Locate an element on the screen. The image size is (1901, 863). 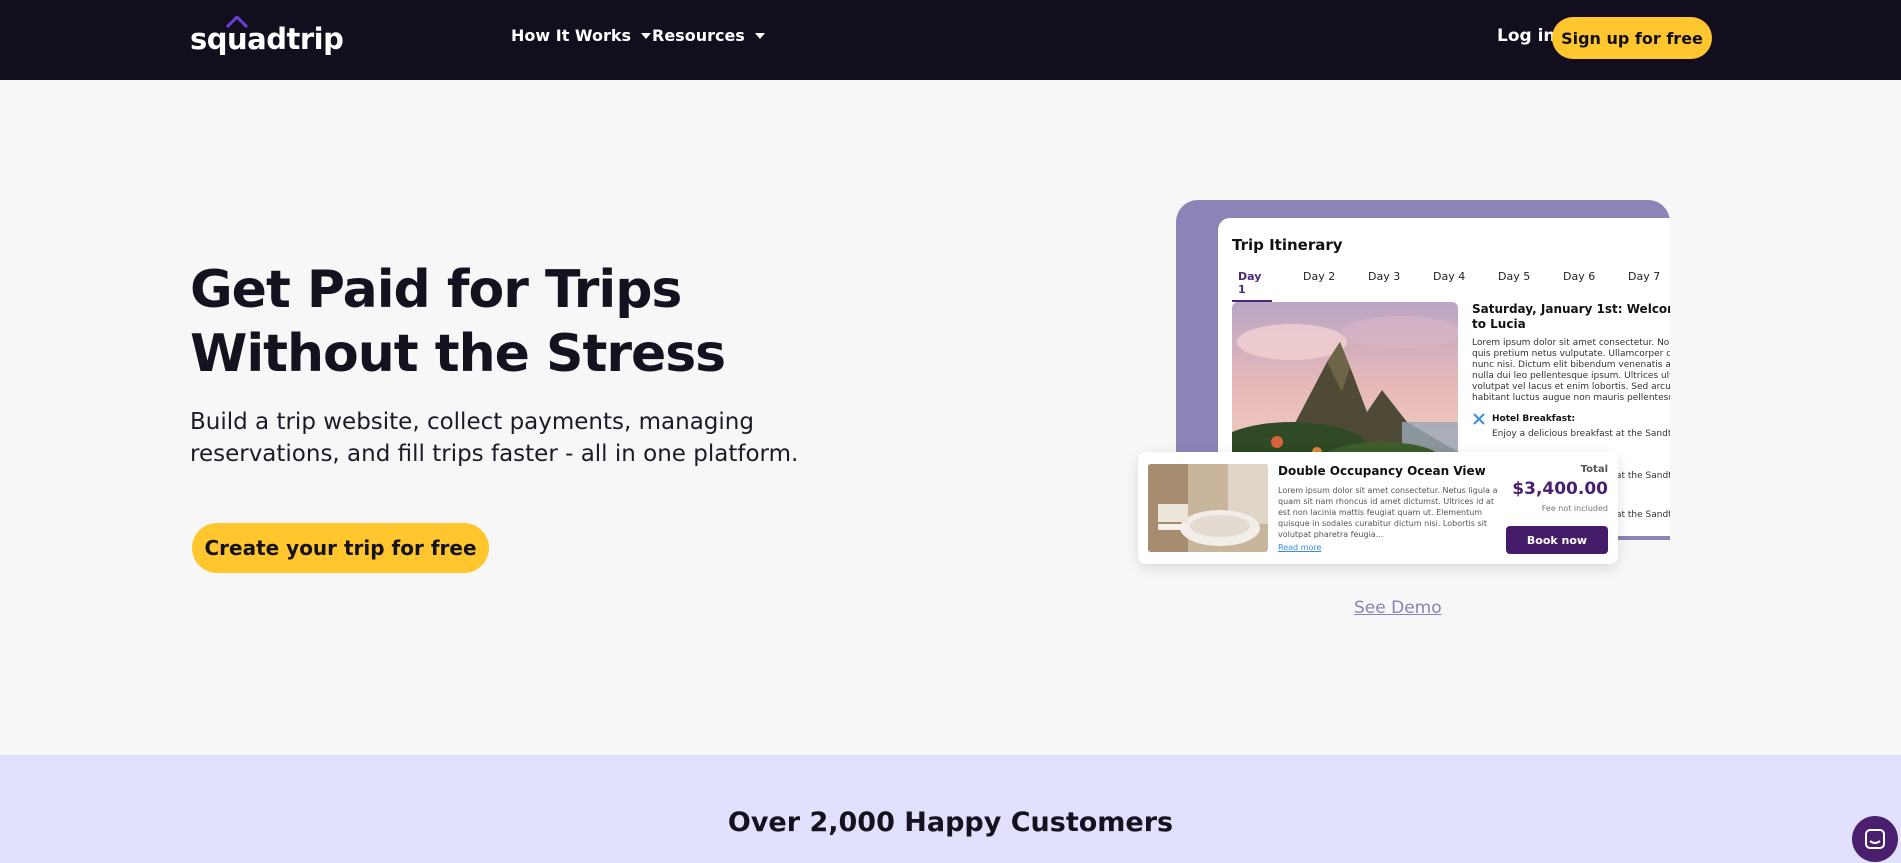
island-photo is located at coordinates (1345, 384).